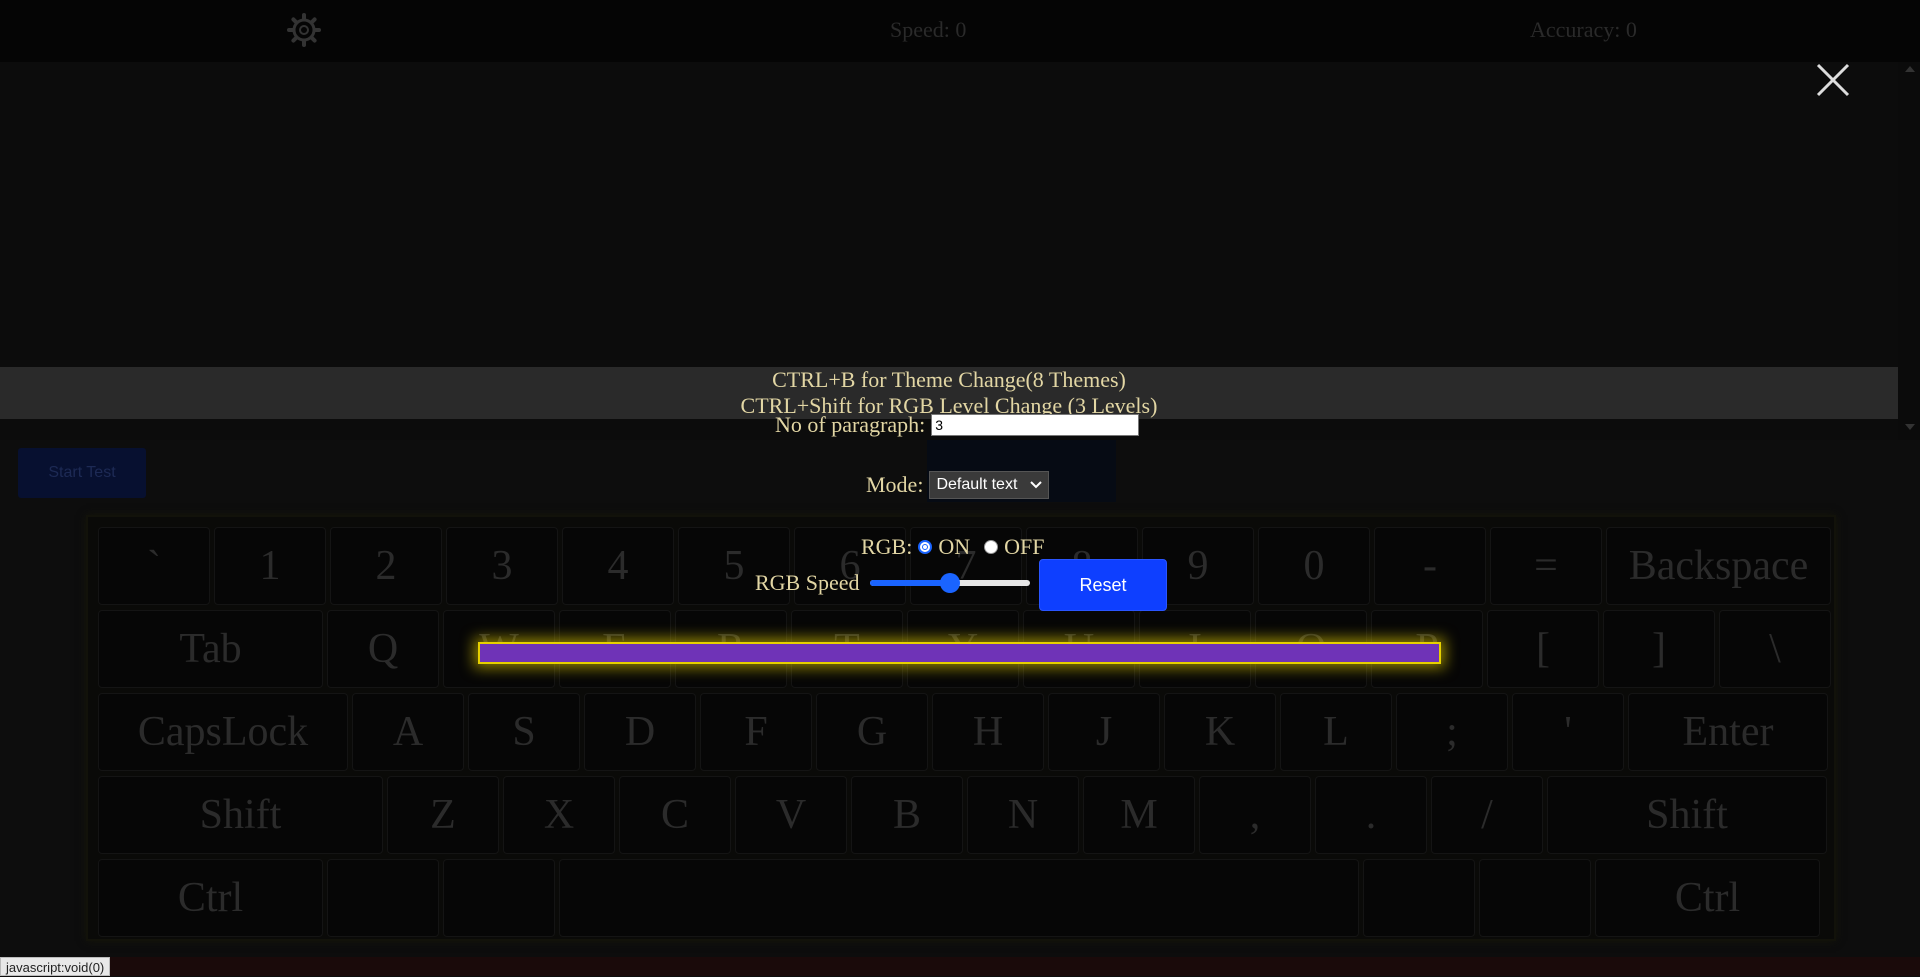  What do you see at coordinates (909, 583) in the screenshot?
I see `slider-fill` at bounding box center [909, 583].